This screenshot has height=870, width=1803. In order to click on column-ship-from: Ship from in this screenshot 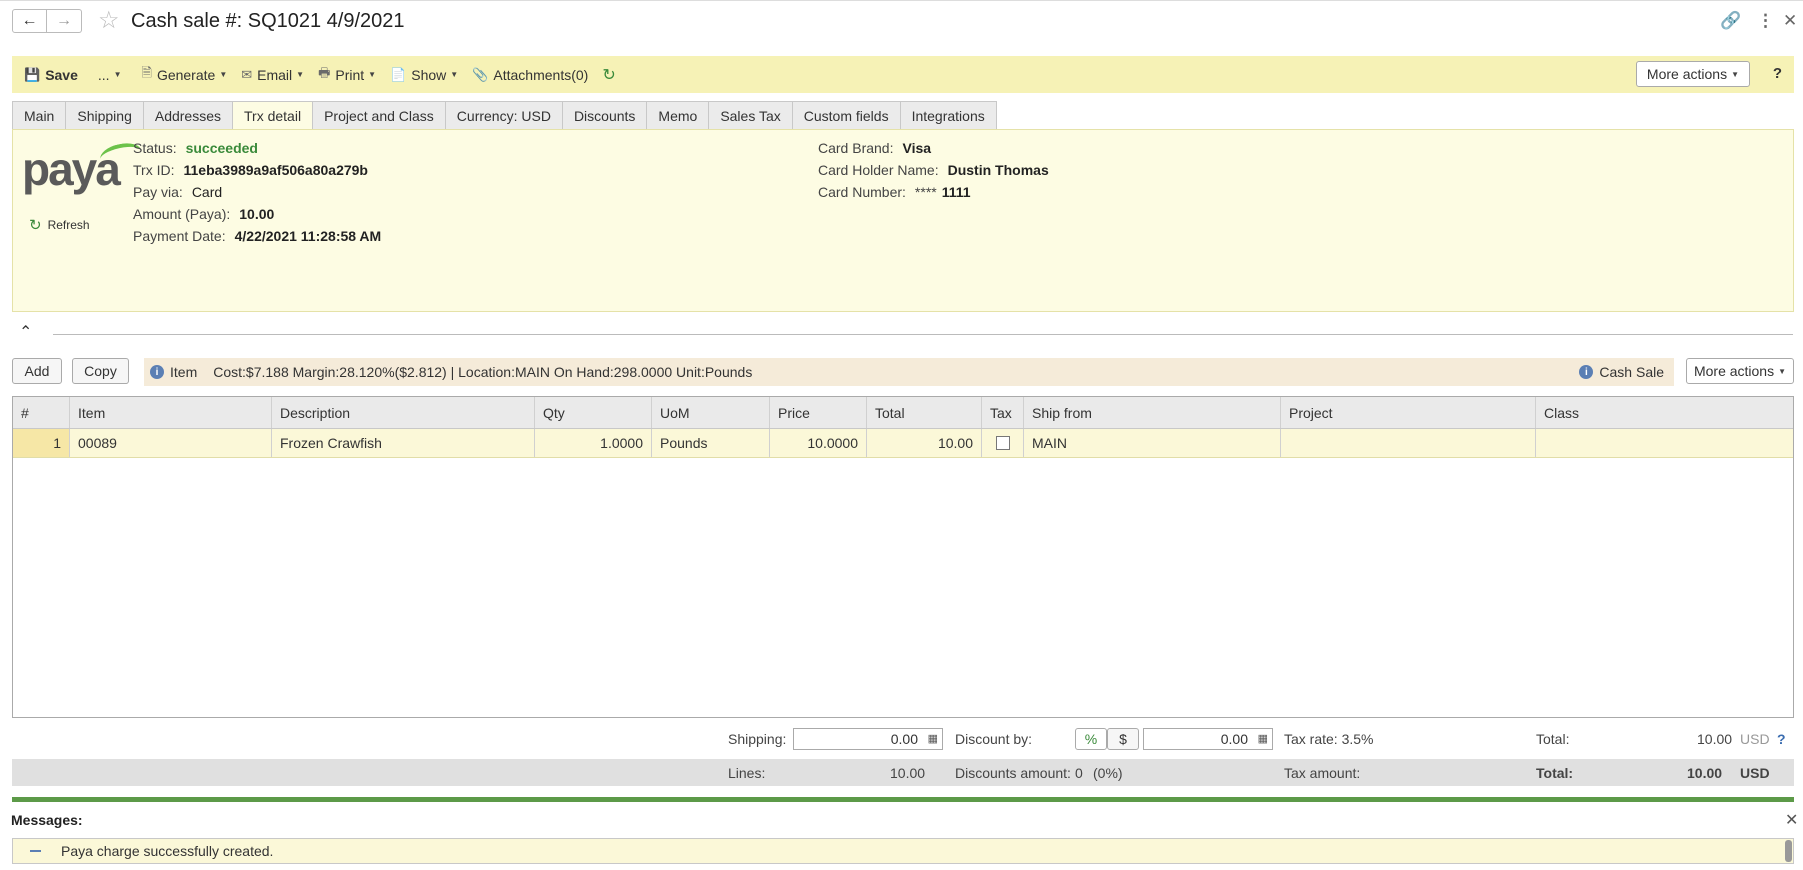, I will do `click(1152, 412)`.